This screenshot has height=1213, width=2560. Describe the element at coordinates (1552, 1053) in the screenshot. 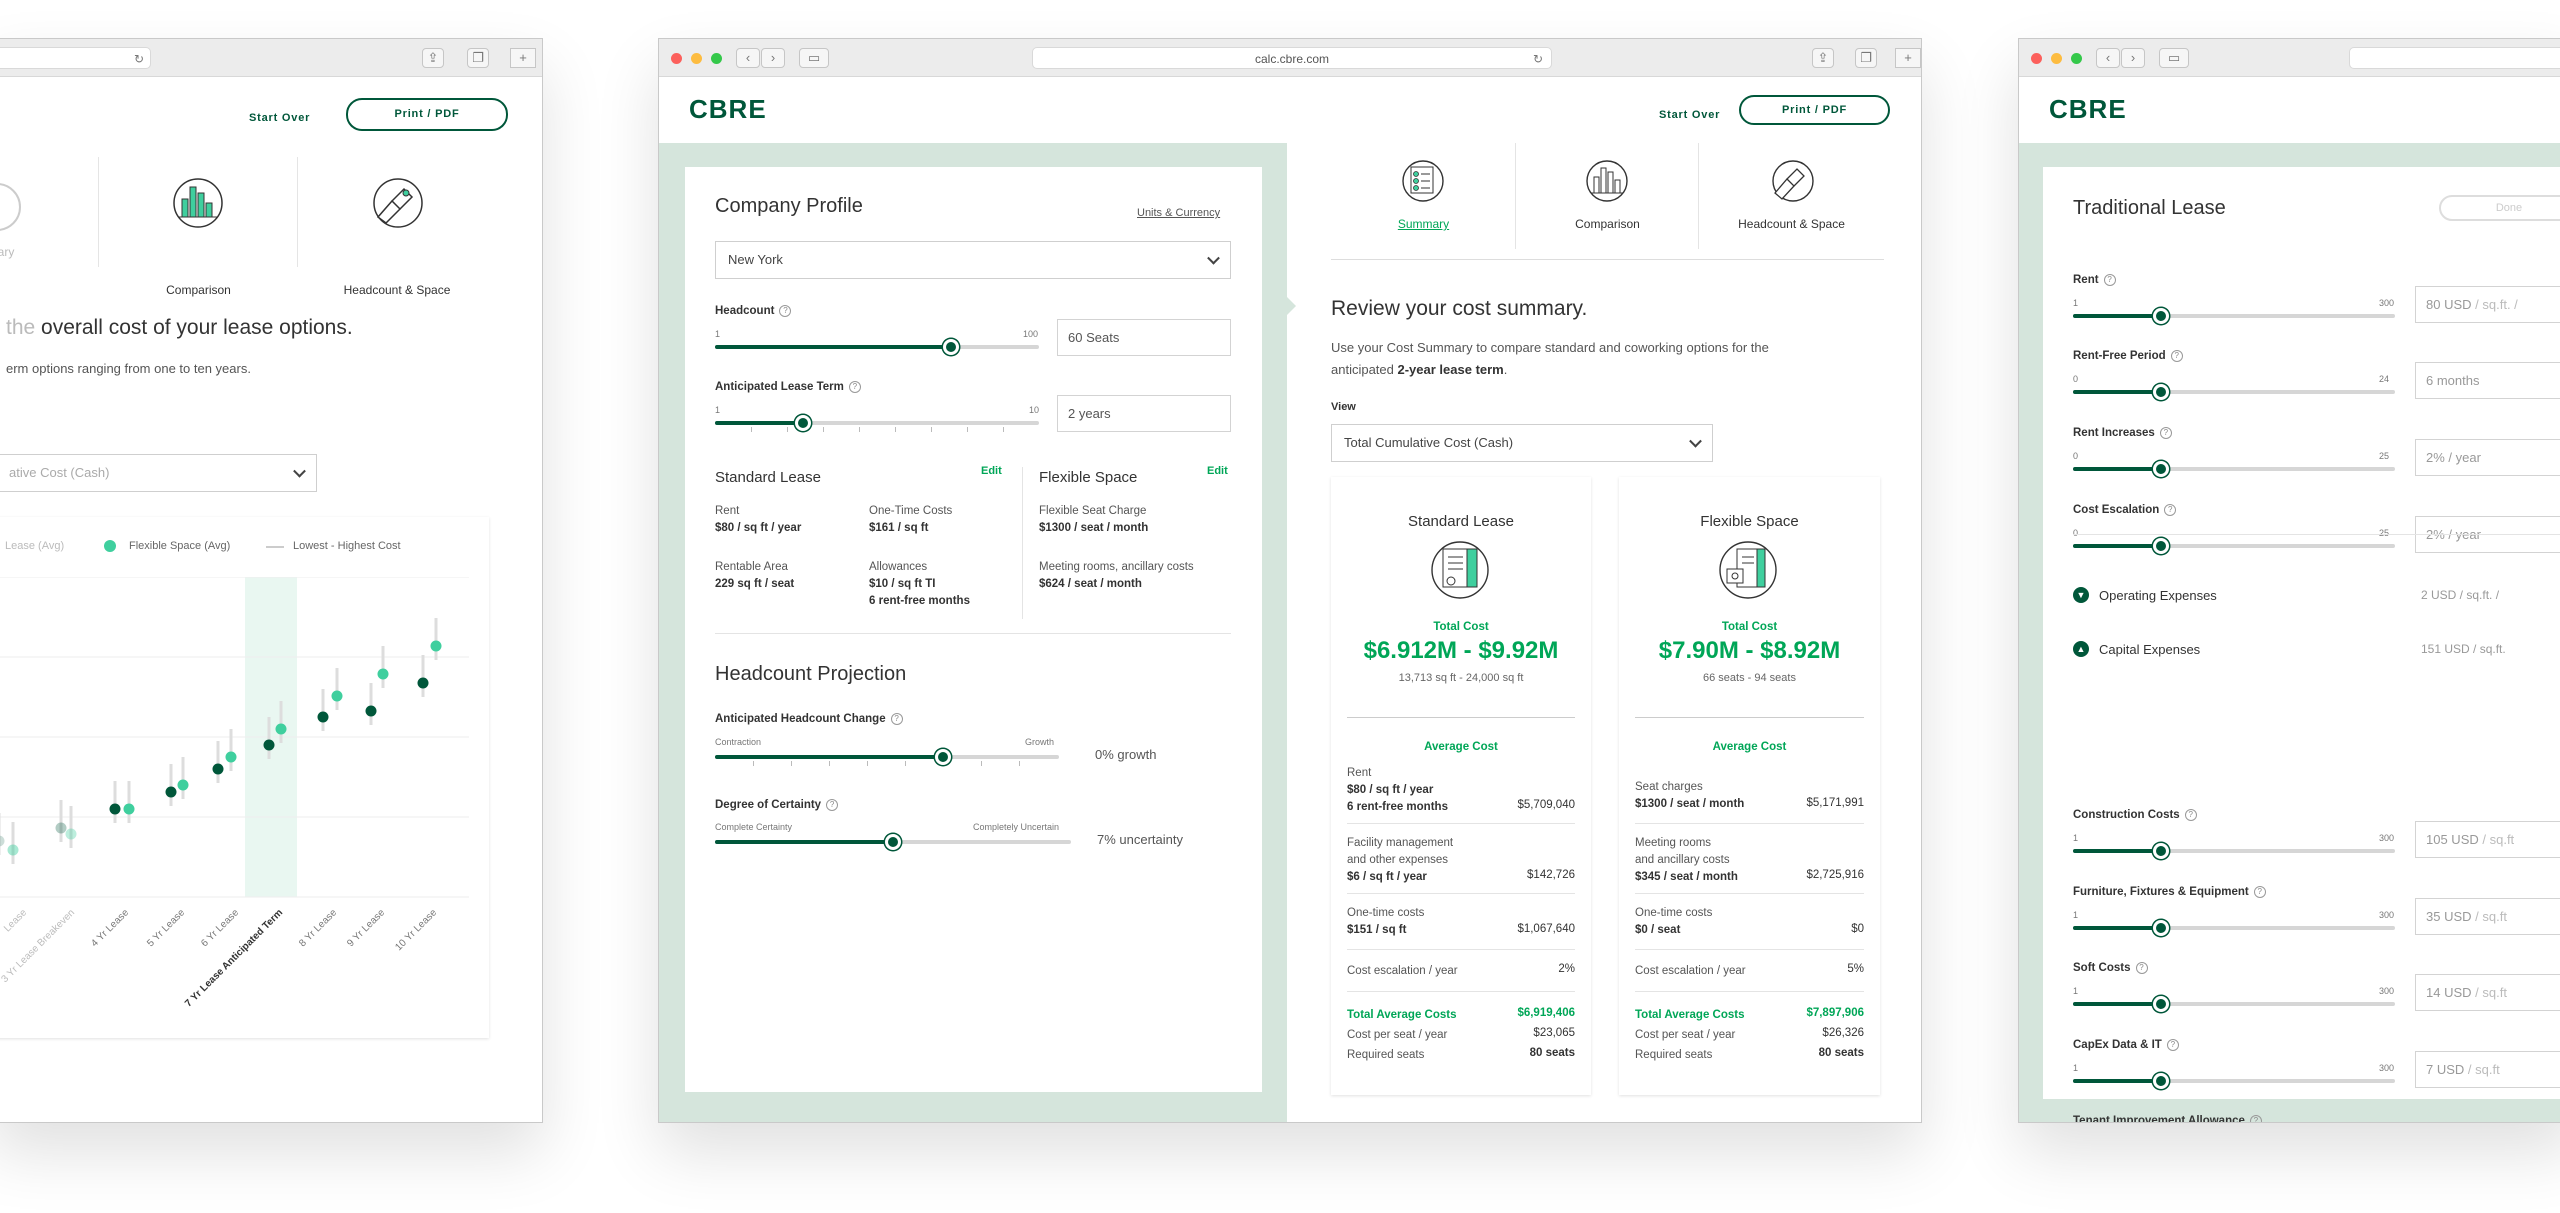

I see `required-seats-value: 80 seats` at that location.